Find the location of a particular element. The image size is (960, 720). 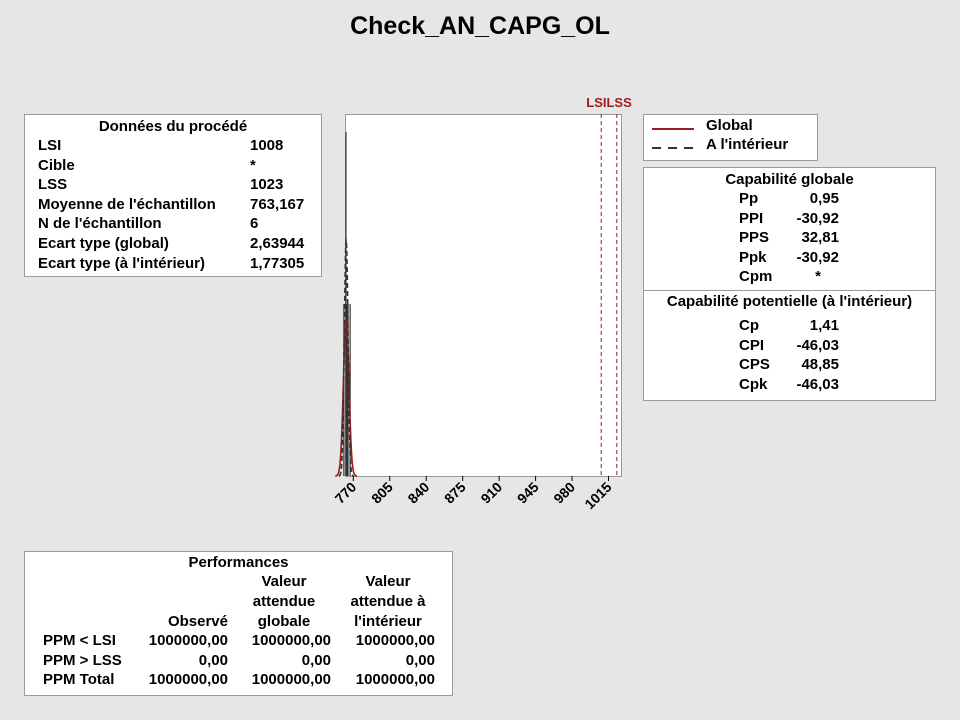

capability-label: Cpk is located at coordinates (753, 384).